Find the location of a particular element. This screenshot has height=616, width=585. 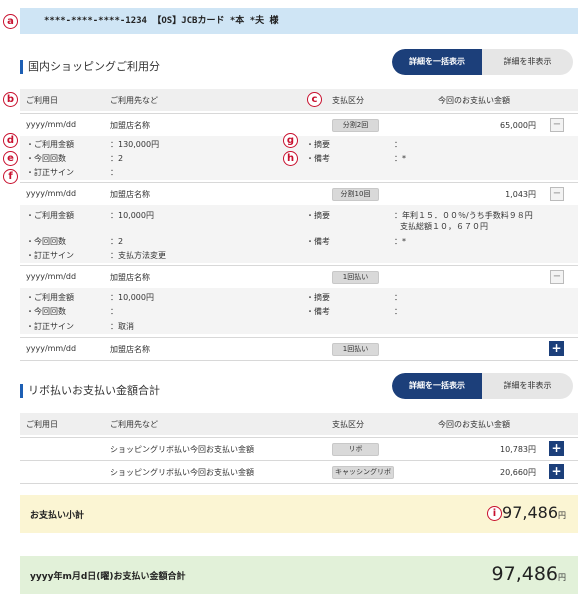

subtotal-amount-group: 97,486円 is located at coordinates (534, 512).